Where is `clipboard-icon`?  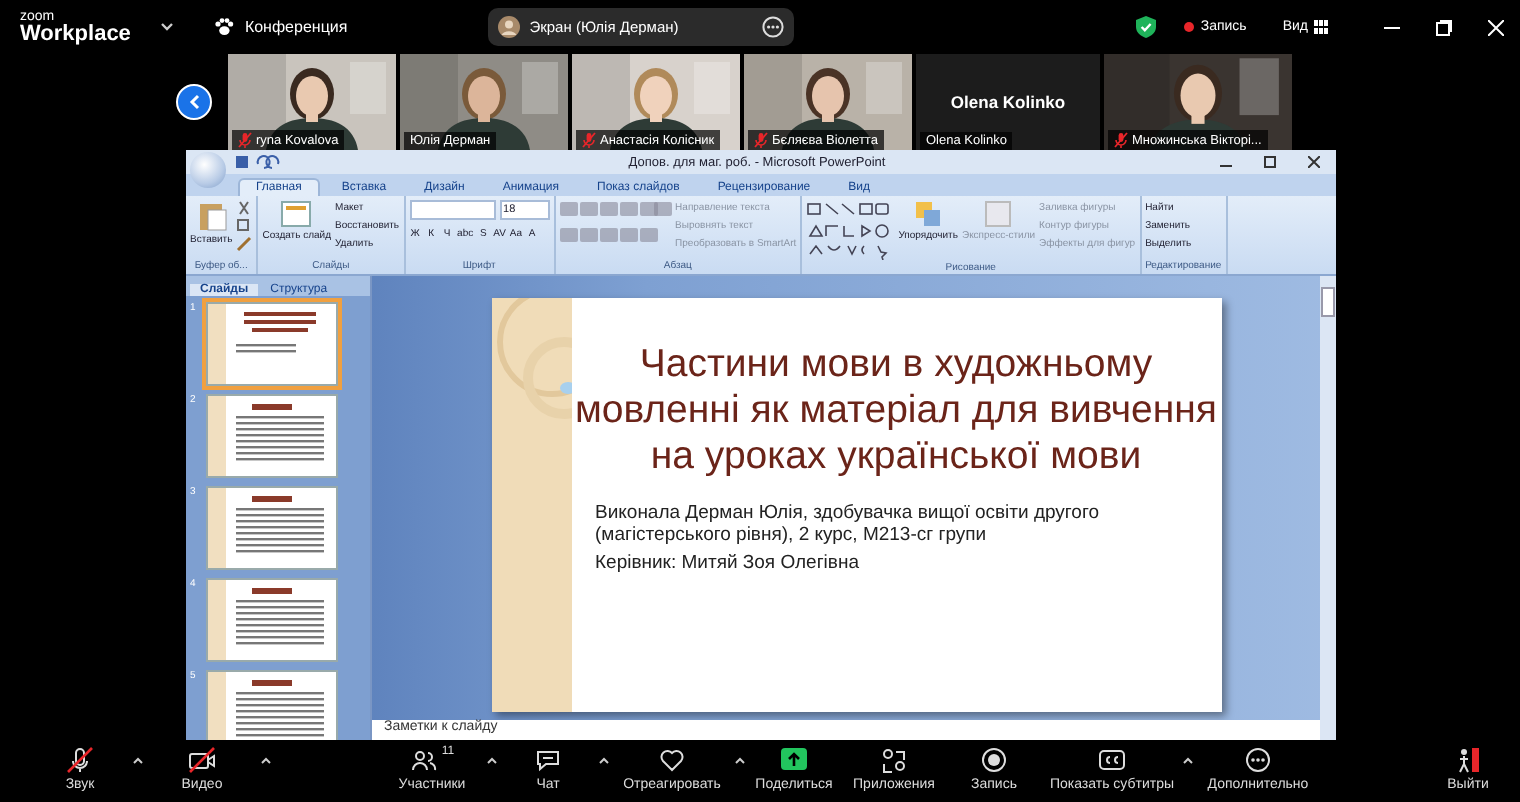
clipboard-icon is located at coordinates (211, 216).